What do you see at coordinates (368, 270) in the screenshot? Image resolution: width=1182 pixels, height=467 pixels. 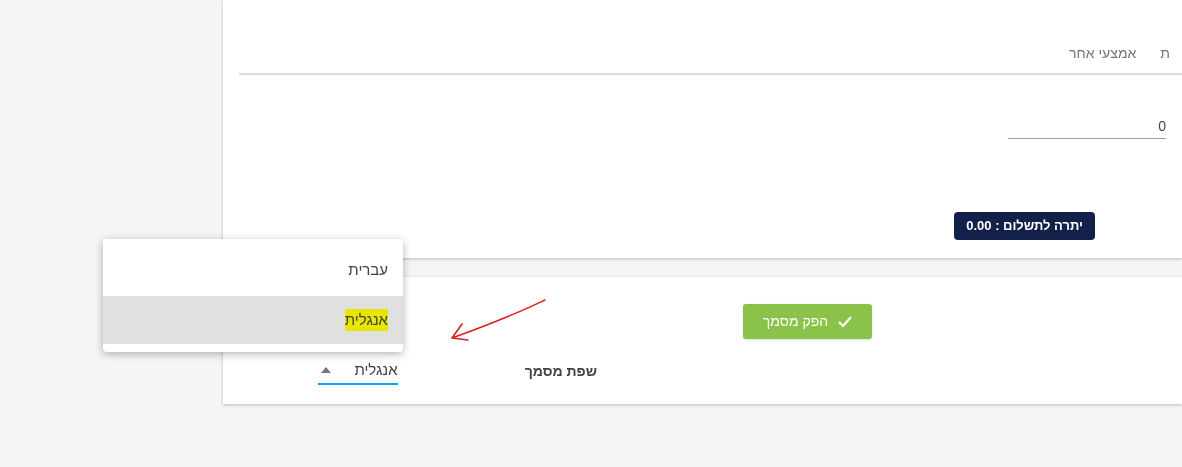 I see `option-label: עברית` at bounding box center [368, 270].